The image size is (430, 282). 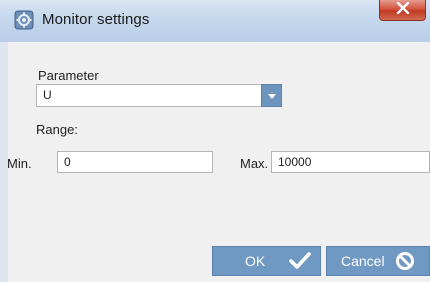 I want to click on gear-icon, so click(x=24, y=20).